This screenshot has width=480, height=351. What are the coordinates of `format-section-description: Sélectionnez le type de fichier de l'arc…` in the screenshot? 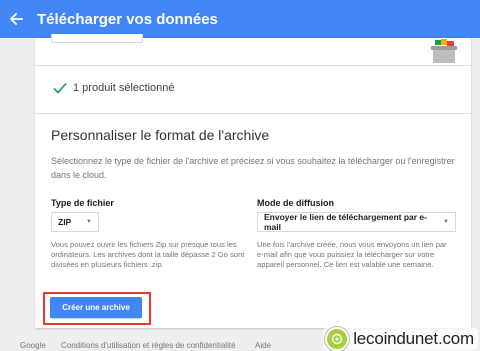 It's located at (253, 168).